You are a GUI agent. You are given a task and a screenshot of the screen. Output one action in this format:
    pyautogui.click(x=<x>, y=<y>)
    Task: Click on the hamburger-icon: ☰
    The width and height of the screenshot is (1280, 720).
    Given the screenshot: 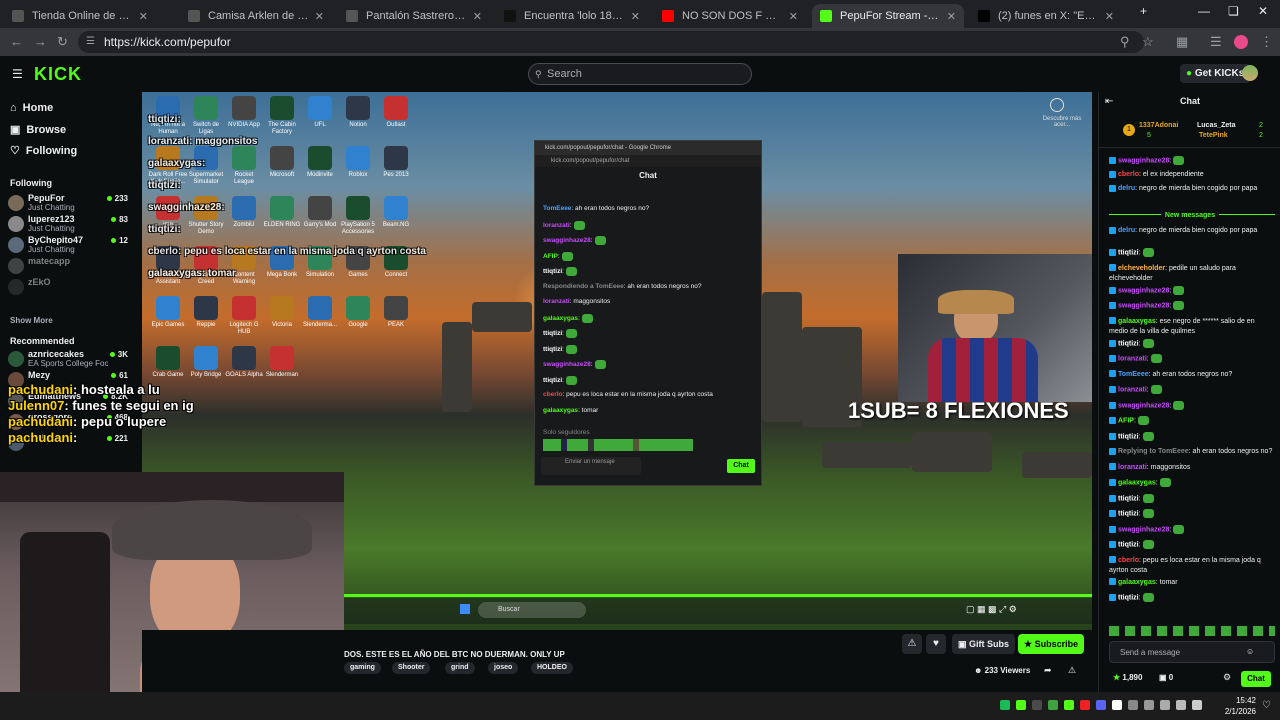 What is the action you would take?
    pyautogui.click(x=17, y=74)
    